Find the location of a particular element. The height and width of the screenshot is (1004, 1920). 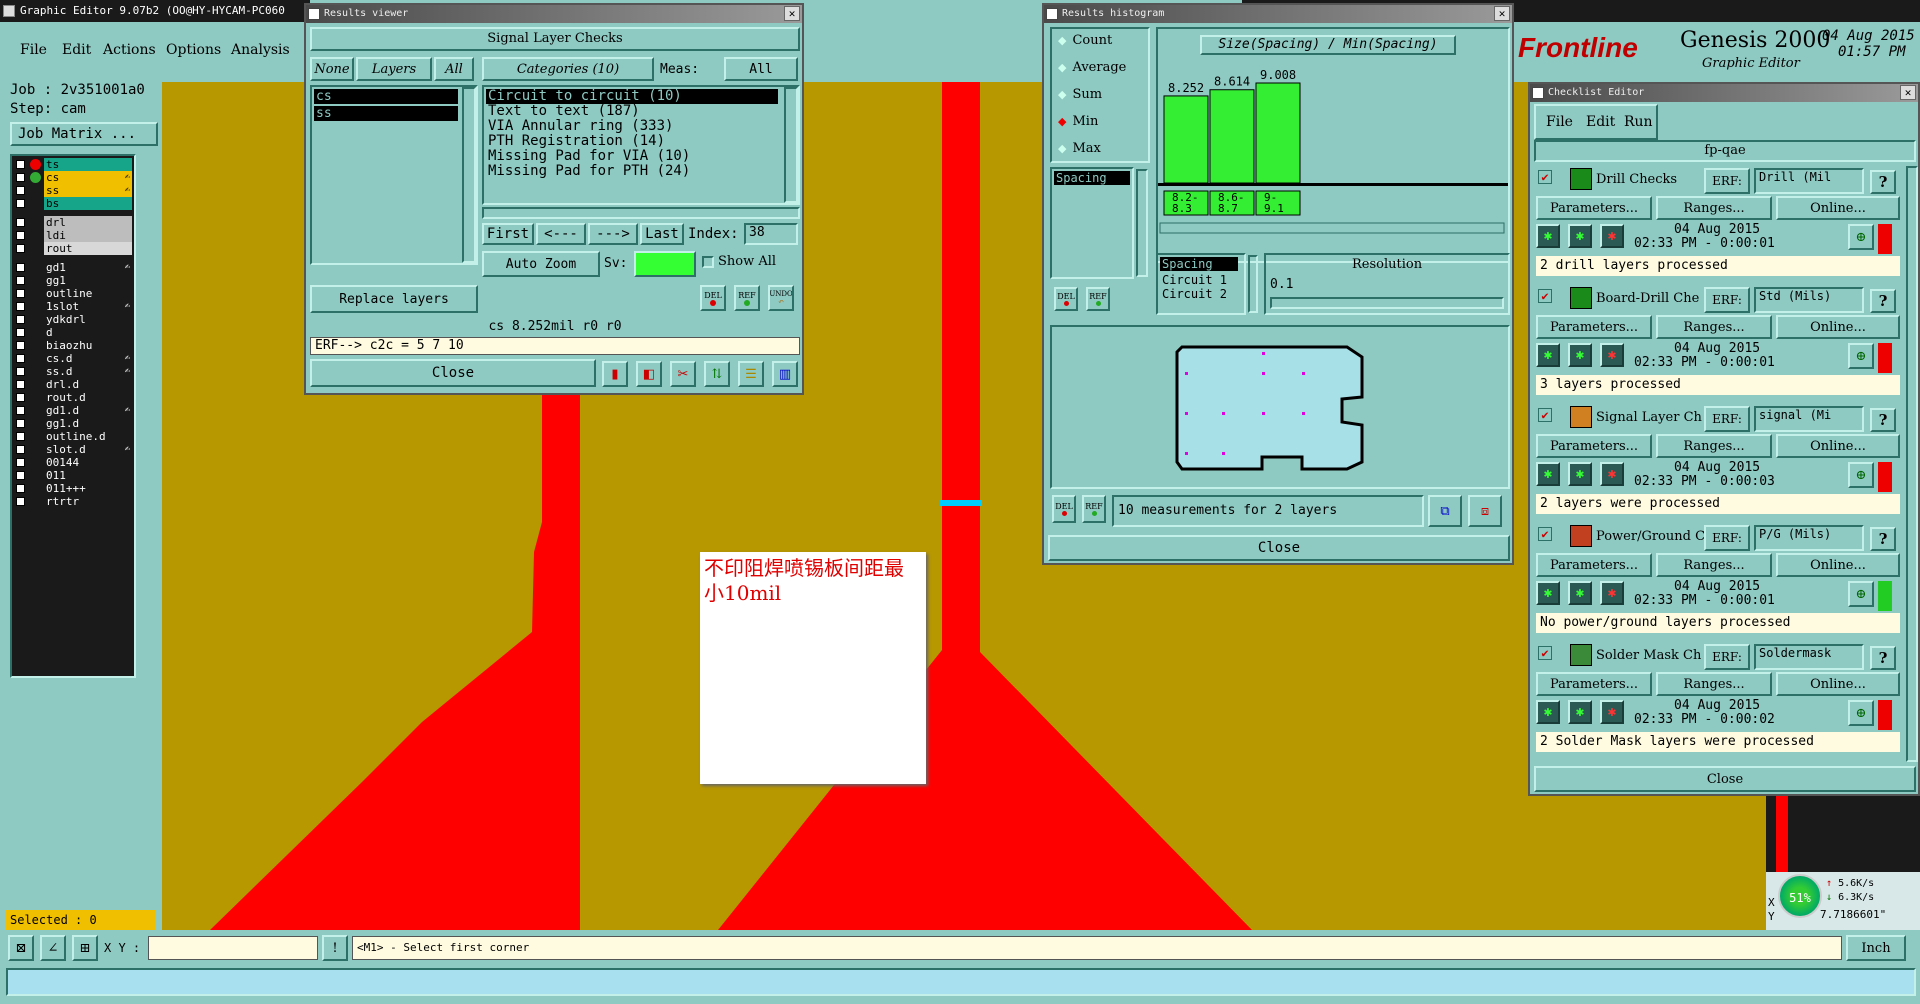

check-label: Power/Ground C is located at coordinates (1650, 536).